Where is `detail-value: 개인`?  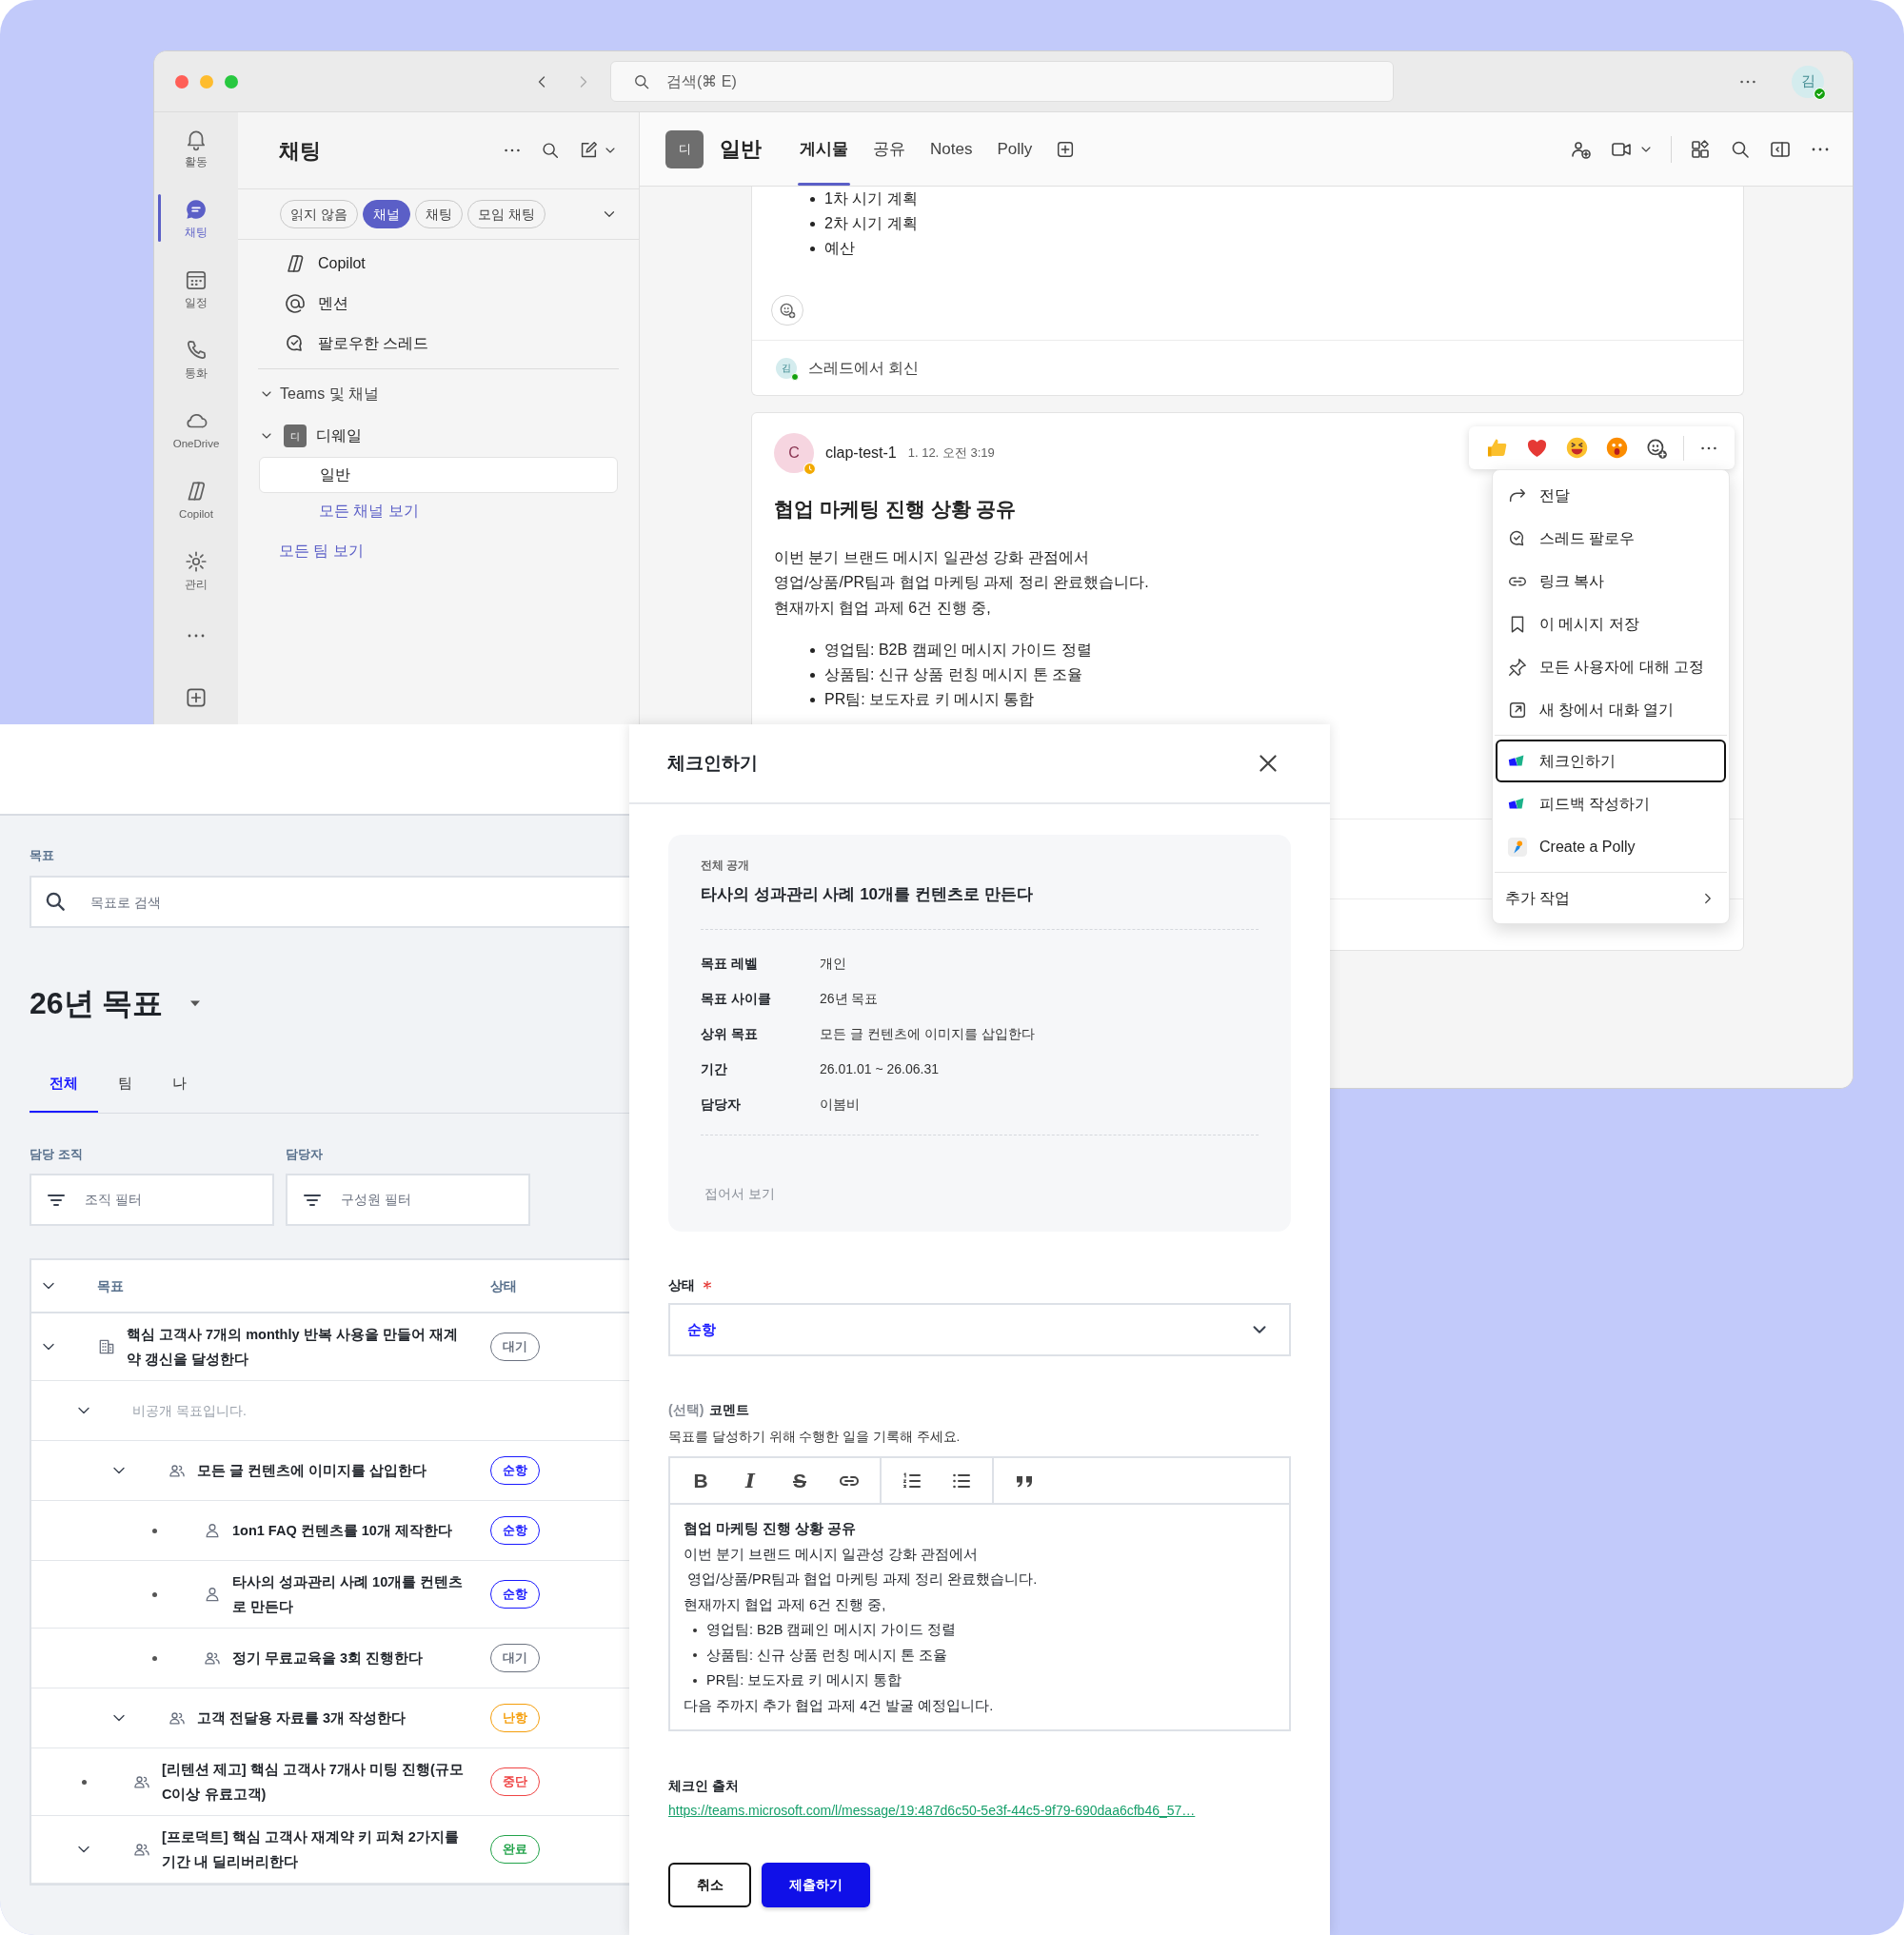
detail-value: 개인 is located at coordinates (833, 964).